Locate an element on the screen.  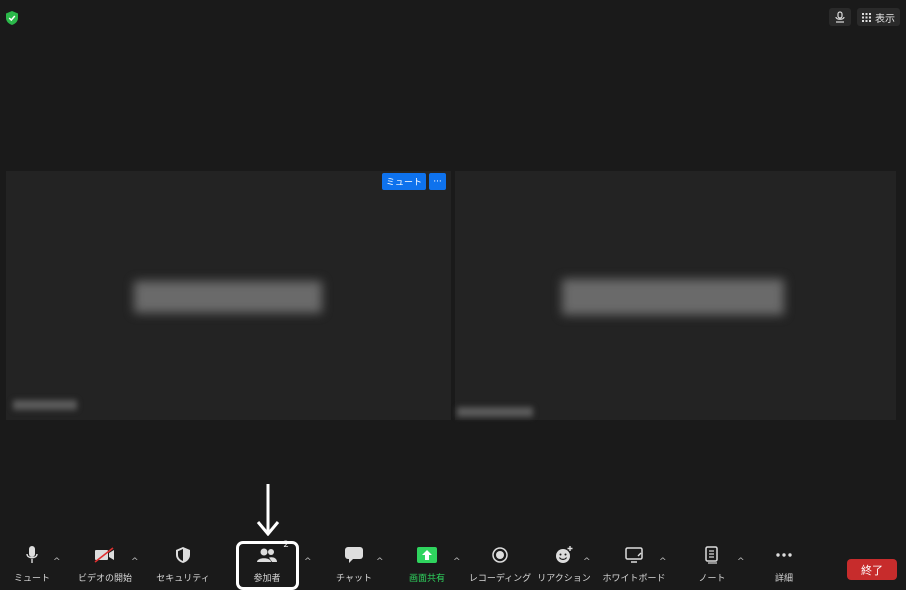
notes-button: ノート is located at coordinates (712, 565).